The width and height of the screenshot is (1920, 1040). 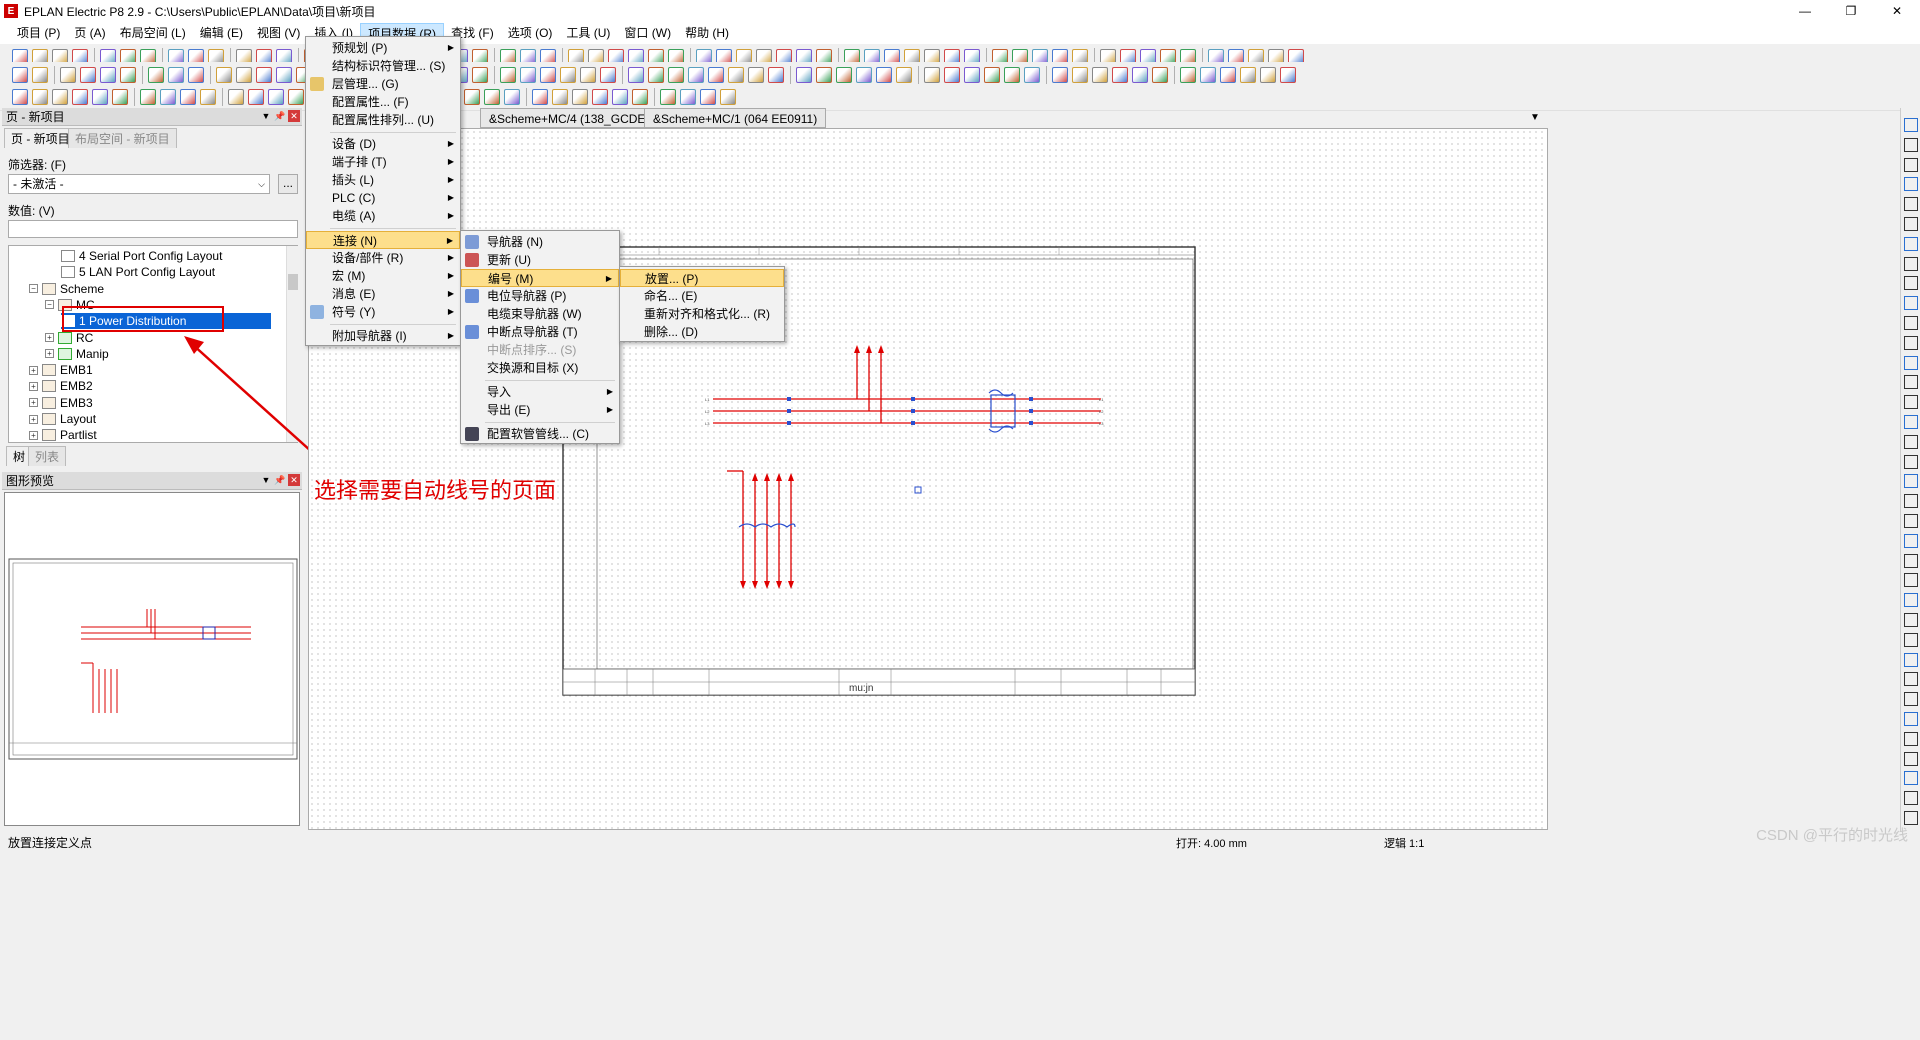 I want to click on tab-list-dropdown-icon: ▼, so click(x=1535, y=117).